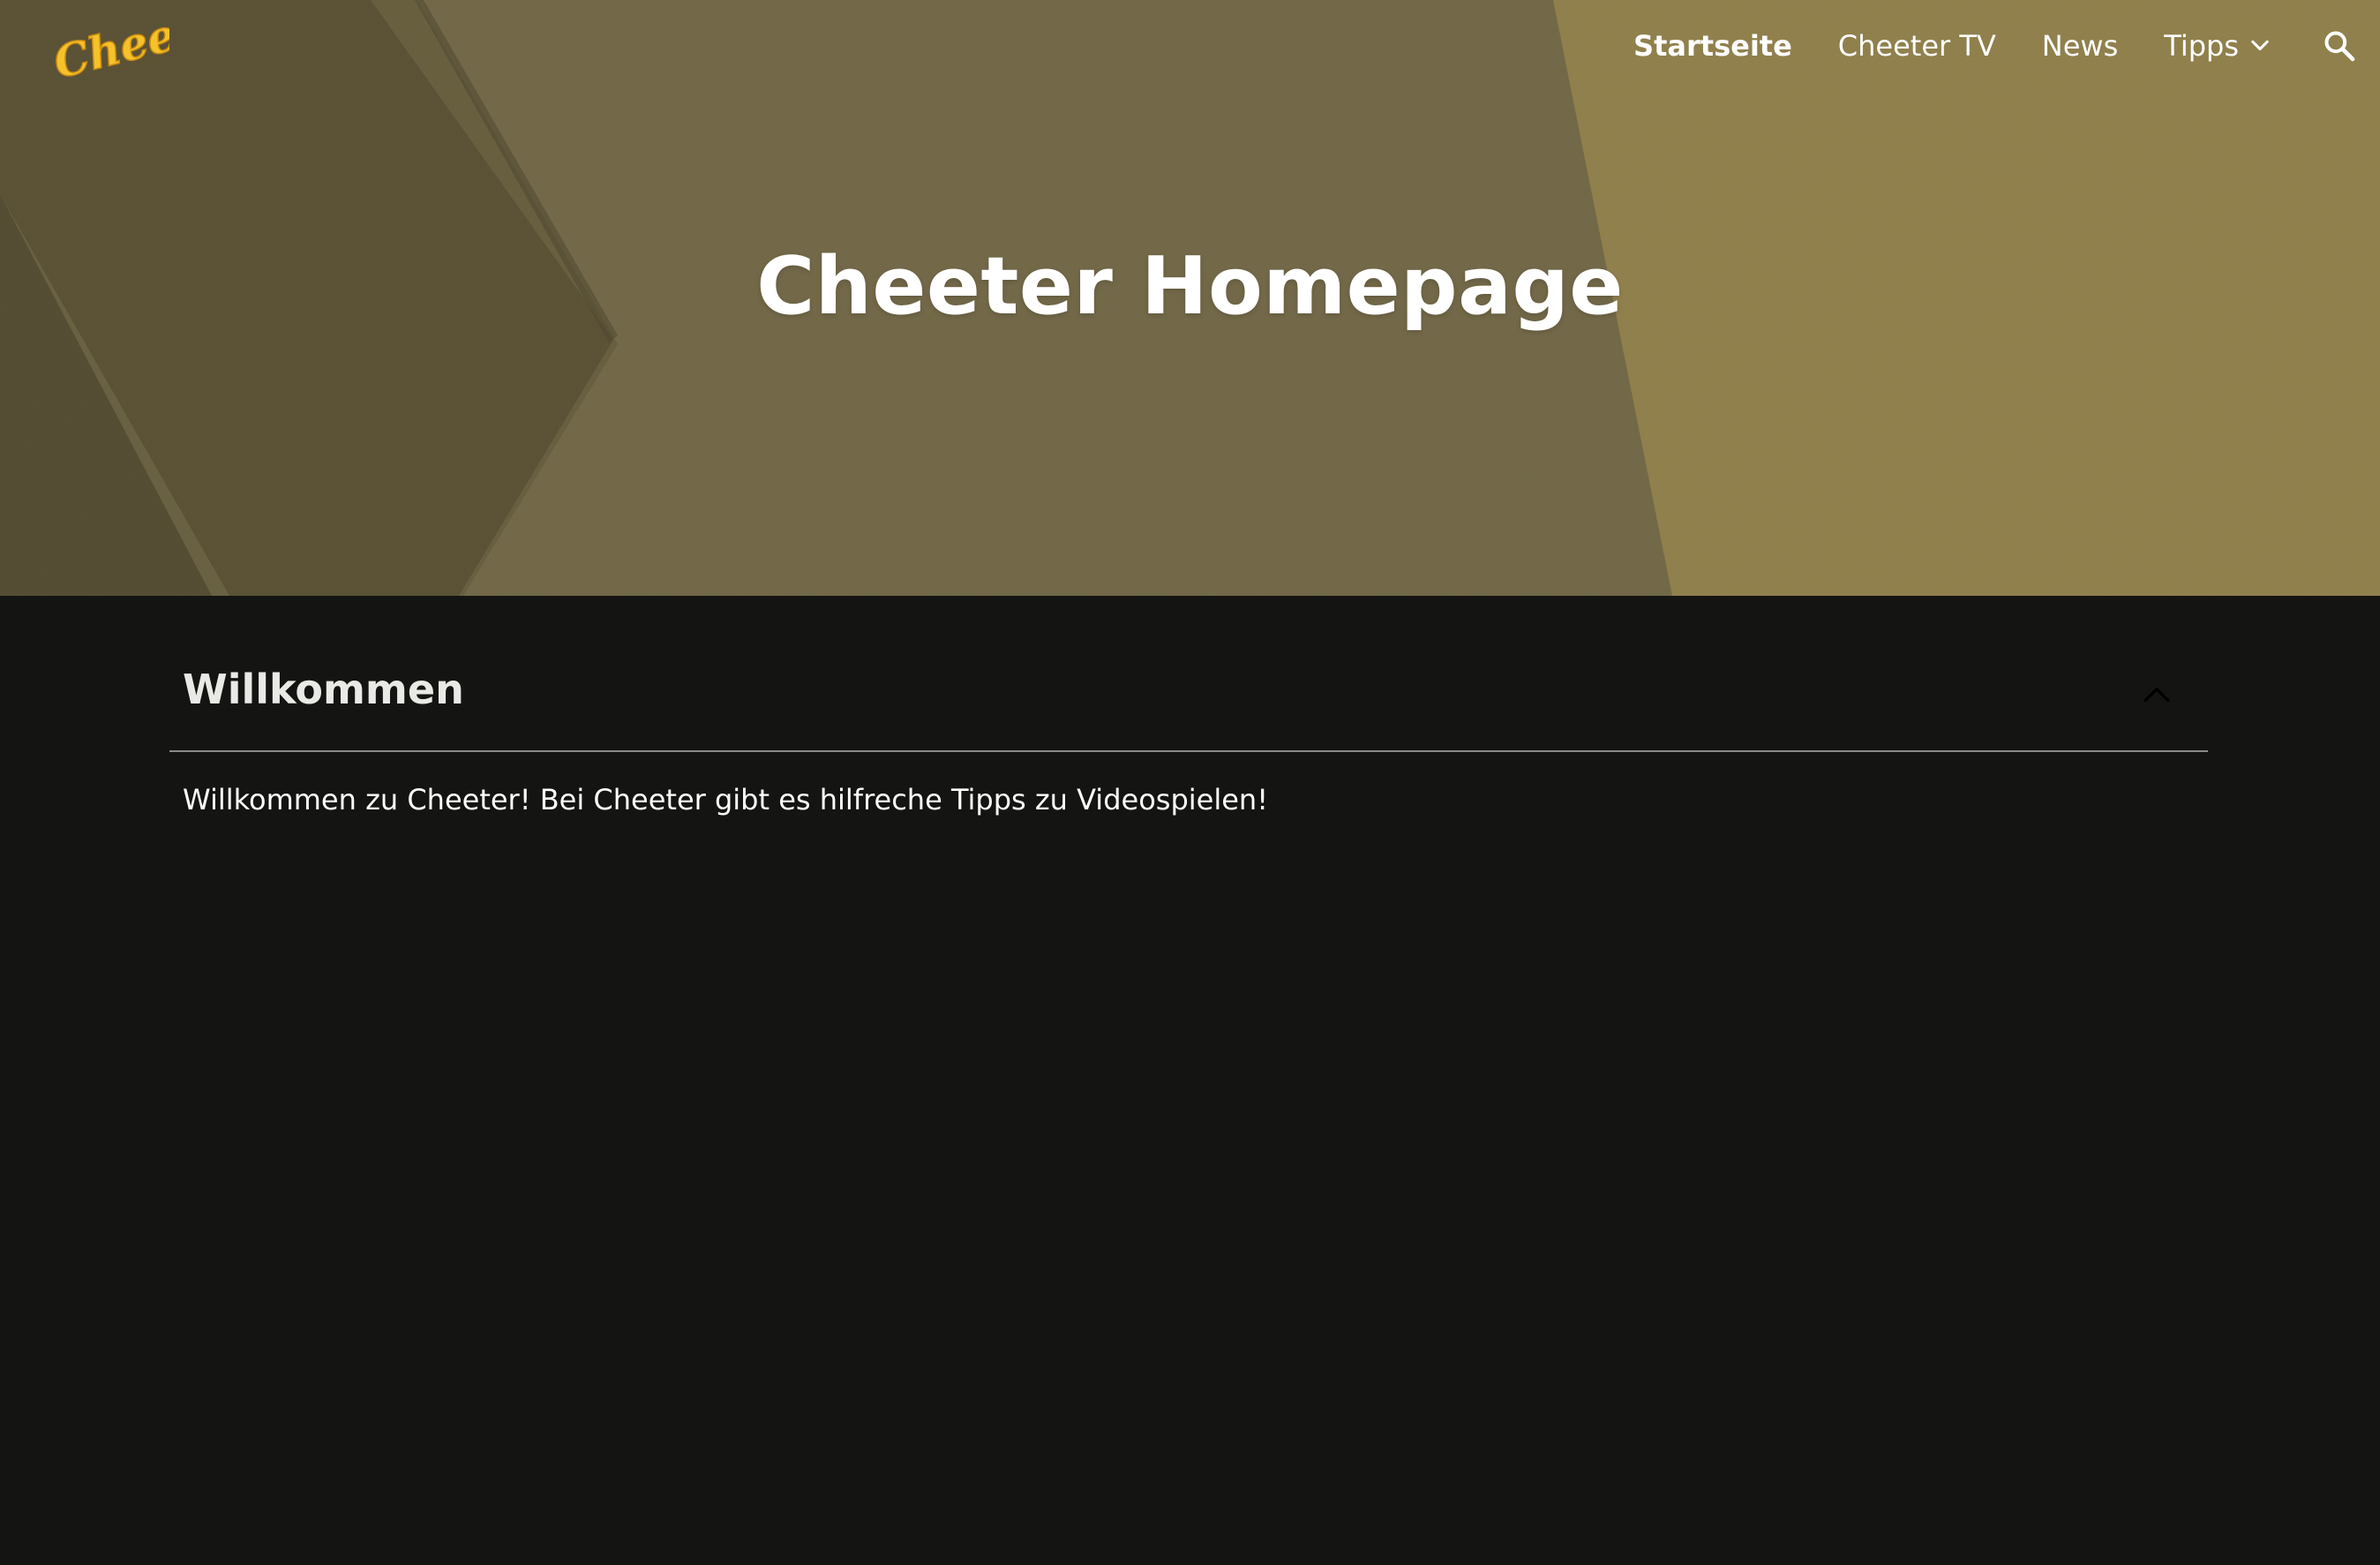  What do you see at coordinates (1190, 287) in the screenshot?
I see `page-title: Cheeter Homepage` at bounding box center [1190, 287].